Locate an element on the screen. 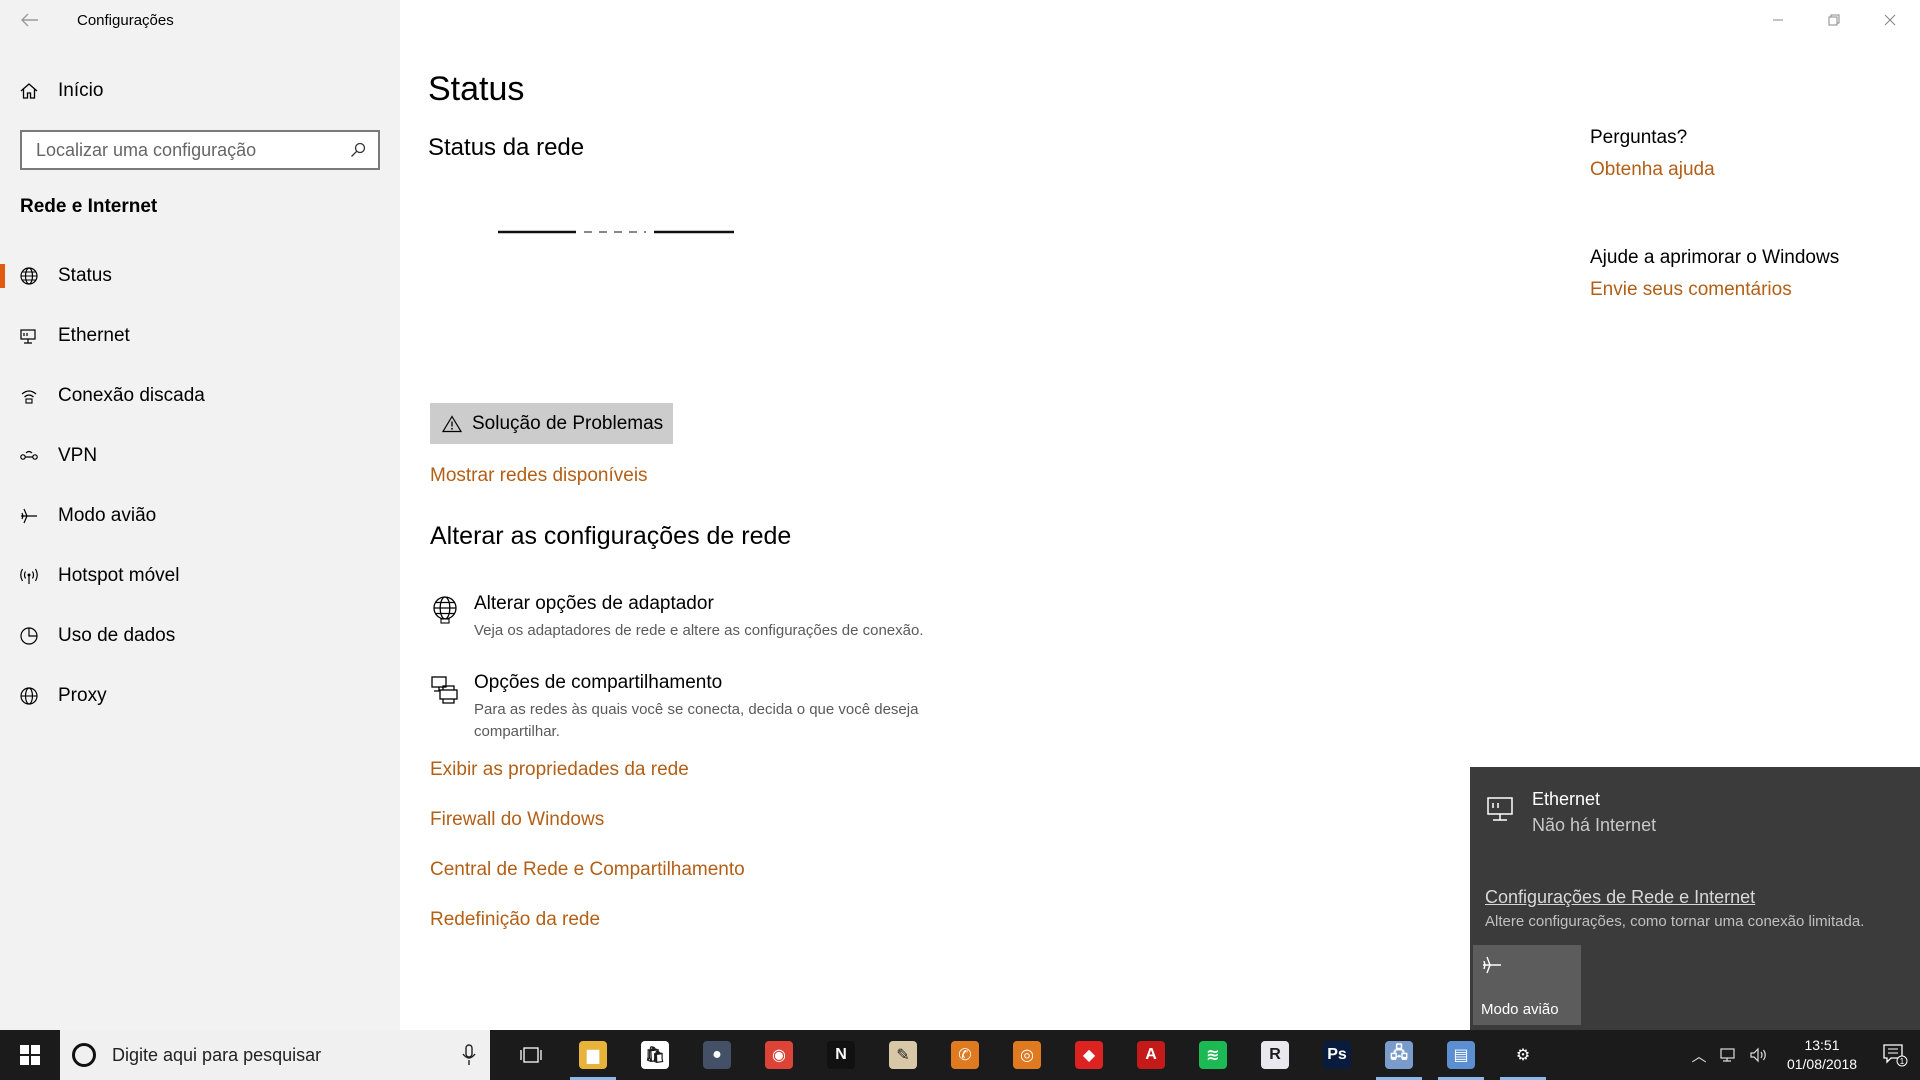 This screenshot has height=1080, width=1920. start-button is located at coordinates (30, 1055).